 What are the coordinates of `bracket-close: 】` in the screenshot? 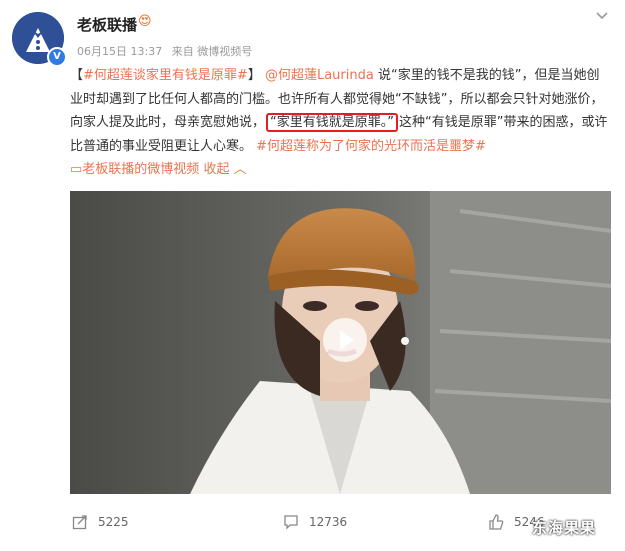 It's located at (254, 75).